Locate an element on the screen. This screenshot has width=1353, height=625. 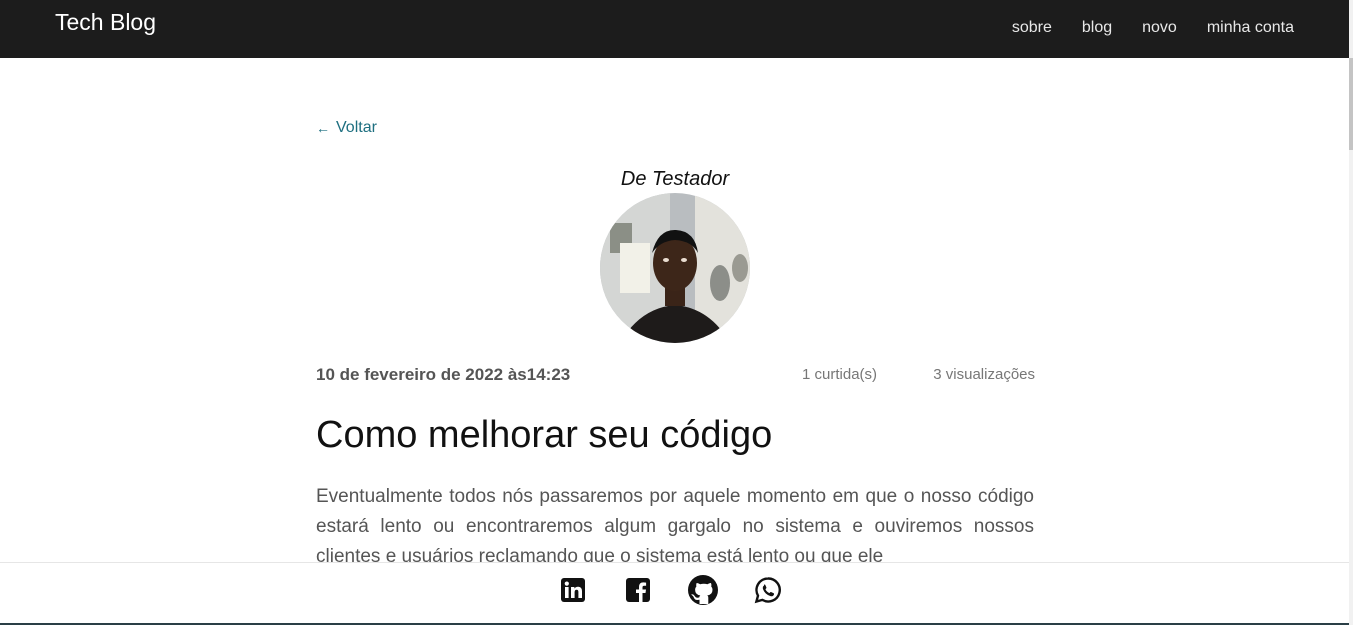
avatar-photo is located at coordinates (675, 268).